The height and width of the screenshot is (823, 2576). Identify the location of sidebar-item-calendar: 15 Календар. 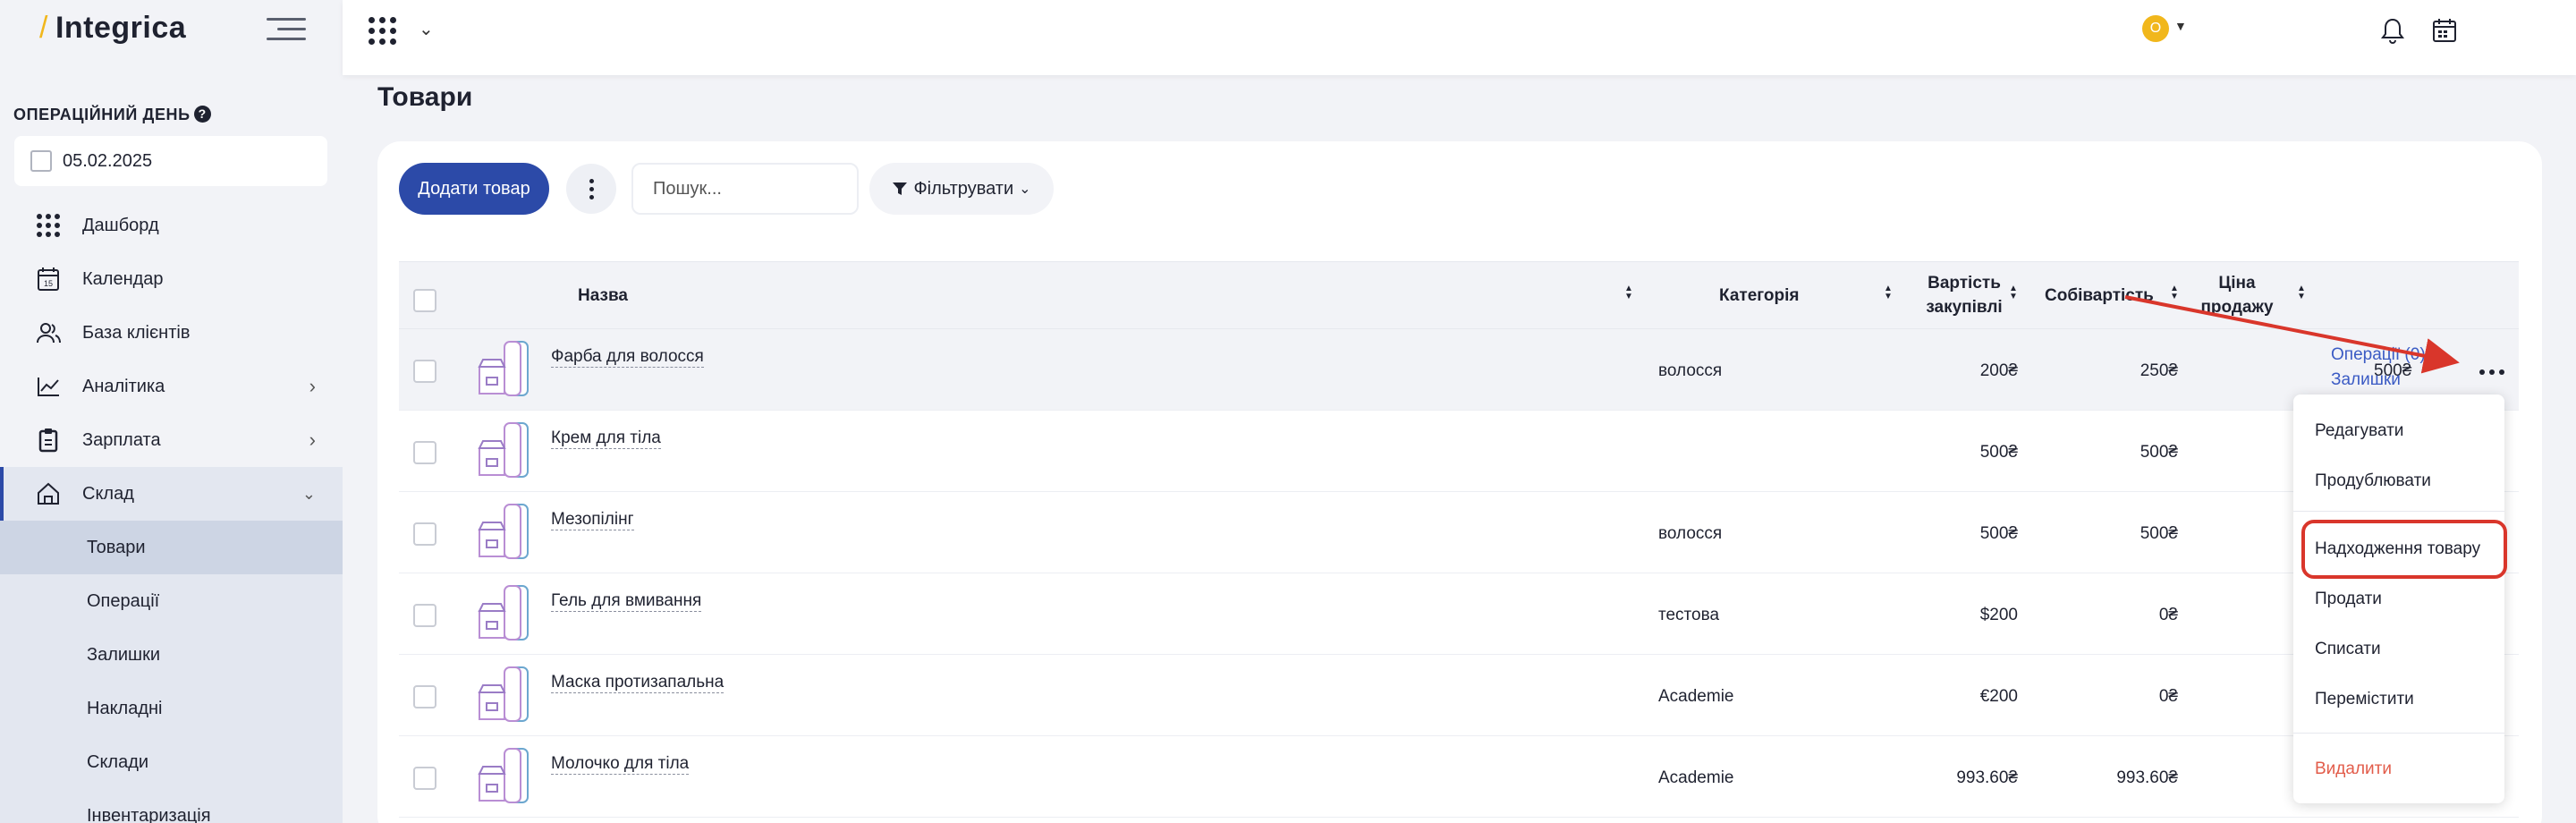
(171, 279).